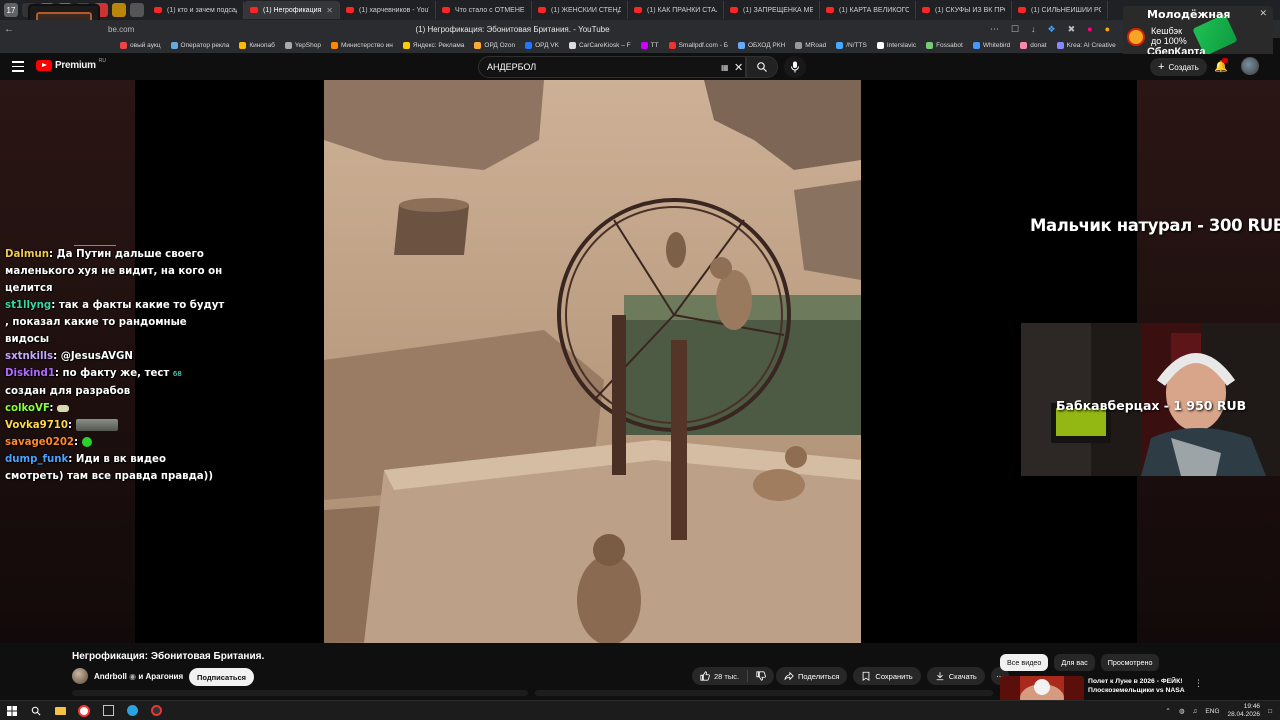 This screenshot has height=720, width=1280. Describe the element at coordinates (39, 442) in the screenshot. I see `chat-username: savage0202` at that location.